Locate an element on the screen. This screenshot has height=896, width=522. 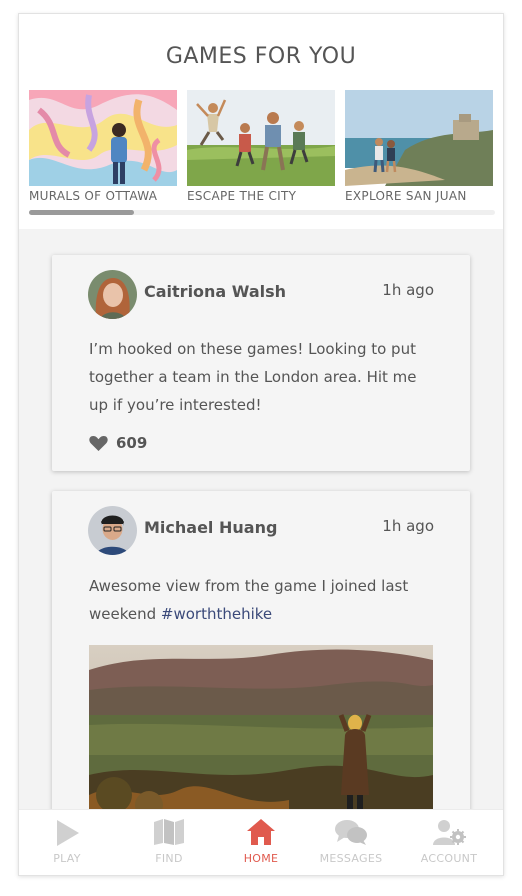
tab-label: FIND is located at coordinates (169, 858).